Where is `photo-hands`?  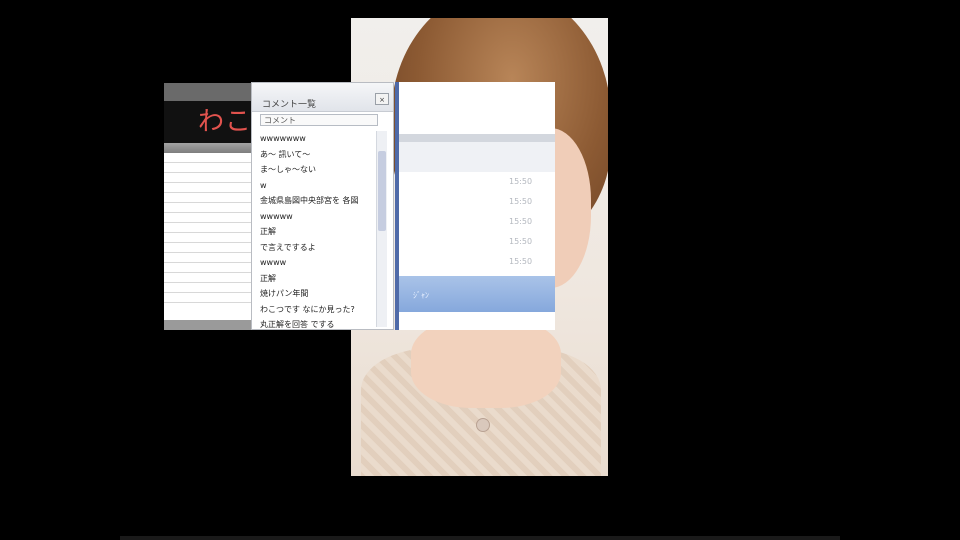
photo-hands is located at coordinates (486, 363).